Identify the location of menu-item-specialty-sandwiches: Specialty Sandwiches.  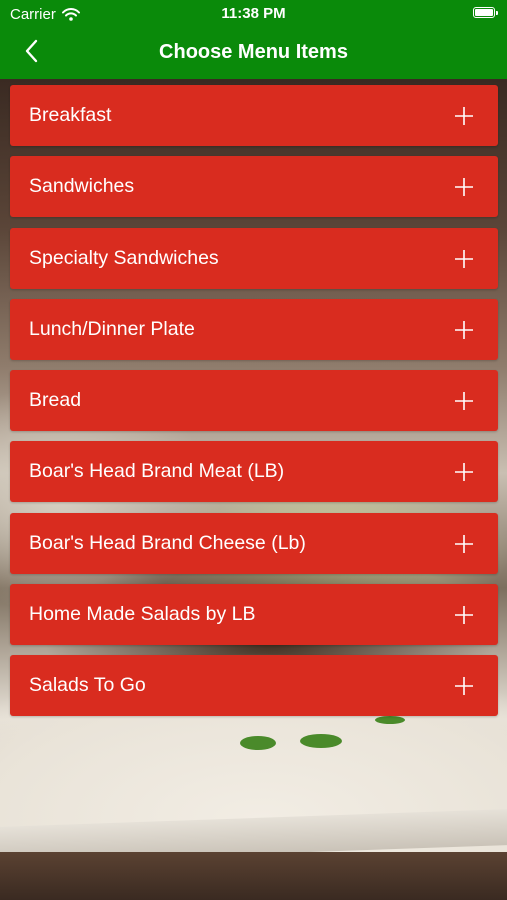
(254, 258).